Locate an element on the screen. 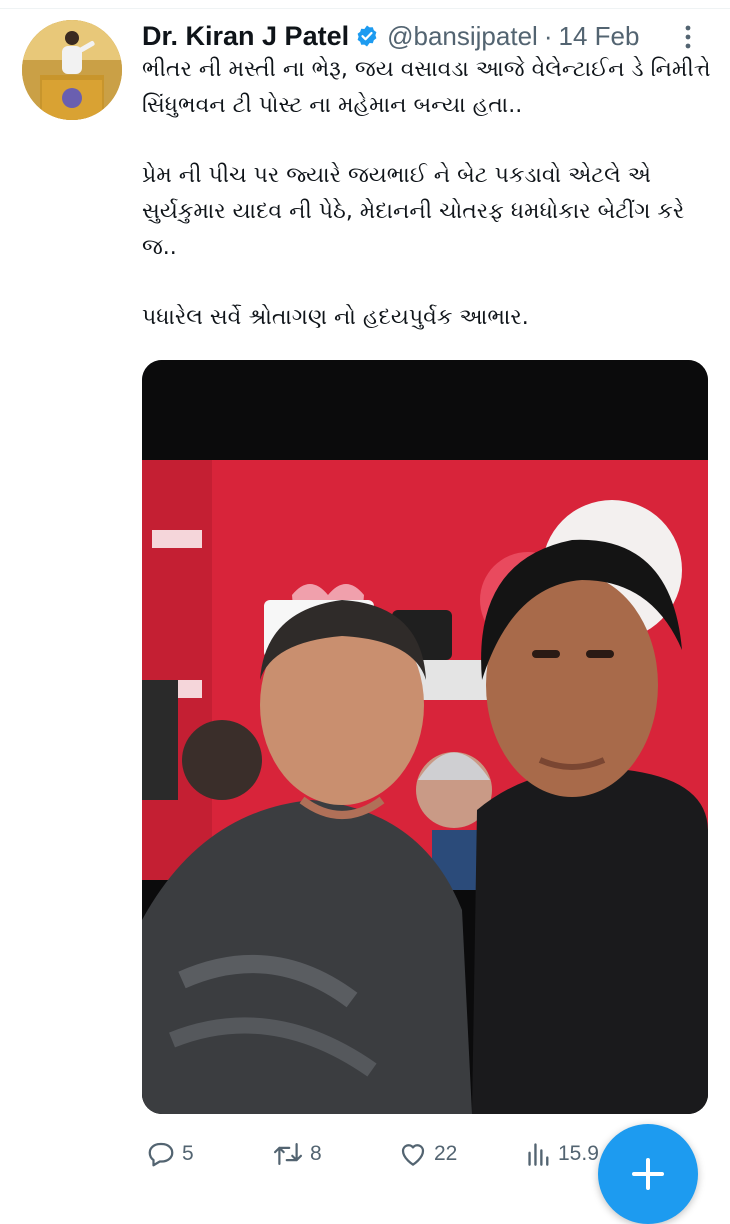  top-divider is located at coordinates (365, 4).